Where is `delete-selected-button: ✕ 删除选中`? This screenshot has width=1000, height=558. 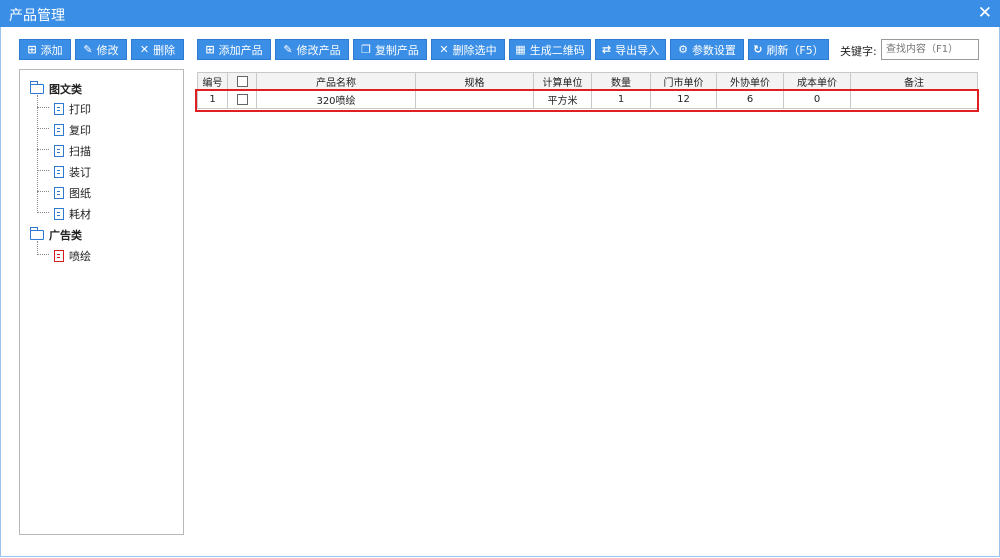
delete-selected-button: ✕ 删除选中 is located at coordinates (468, 49).